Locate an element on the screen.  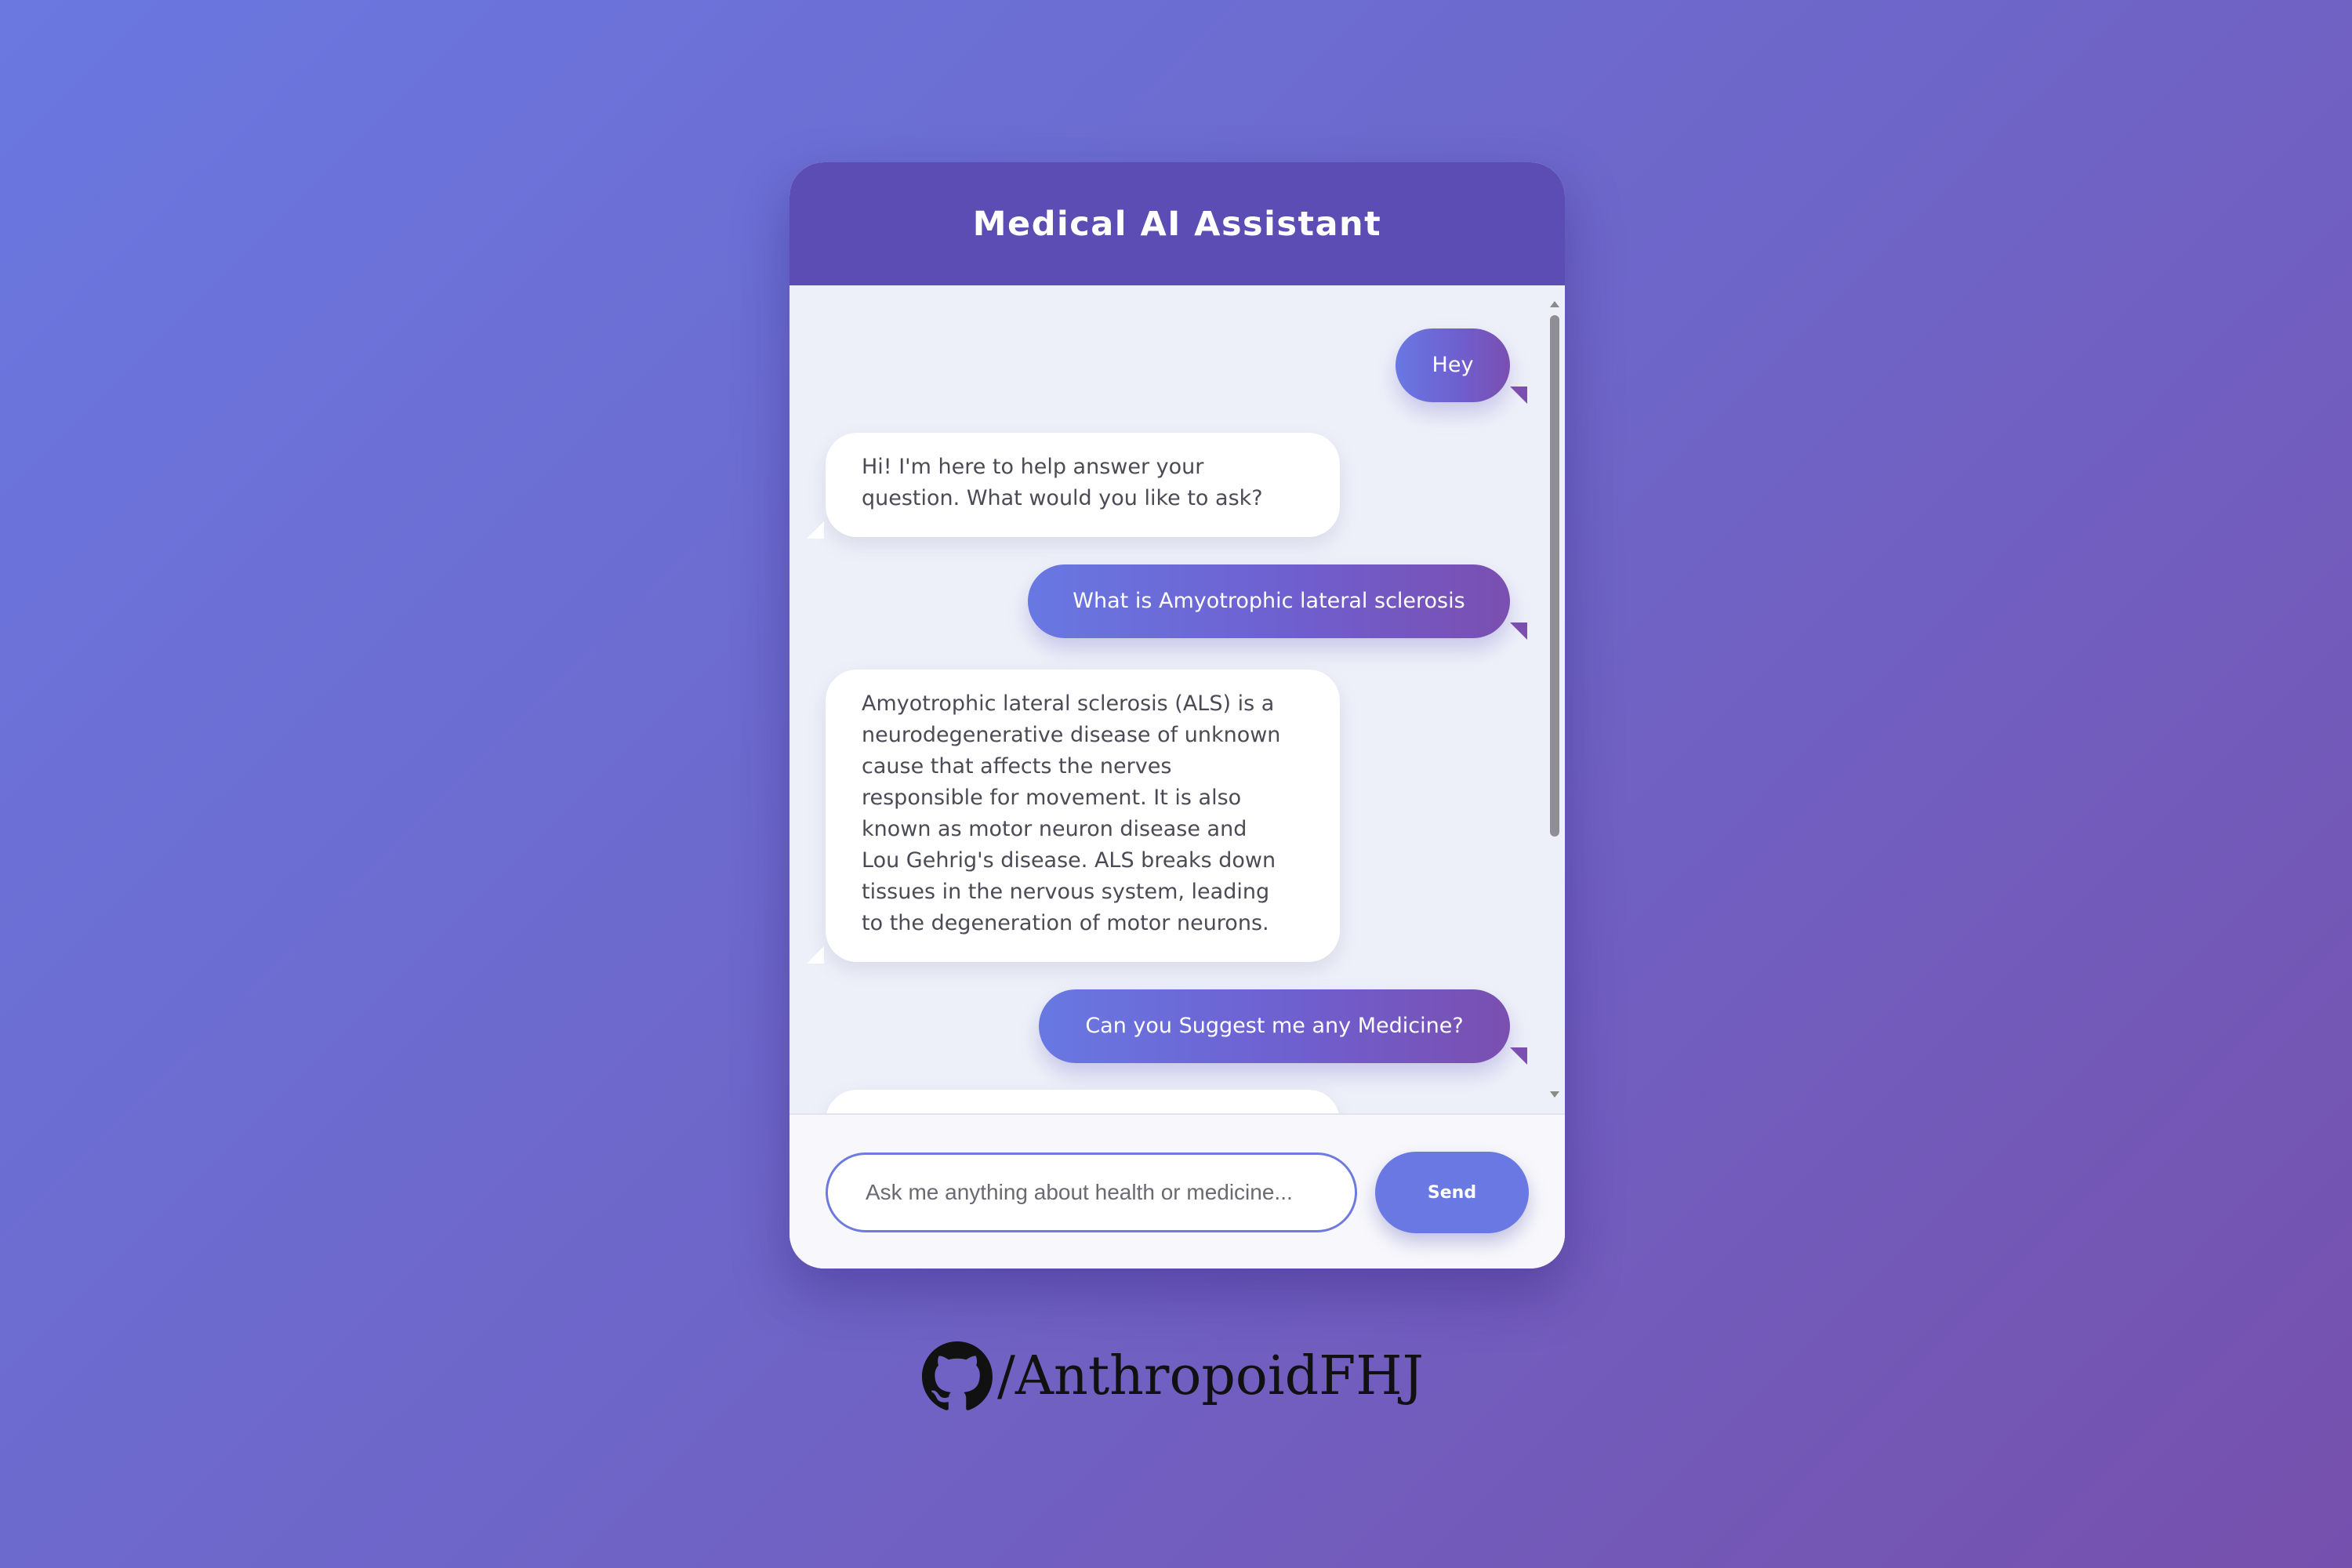
user-message: Can you Suggest me any Medicine? is located at coordinates (1283, 1027).